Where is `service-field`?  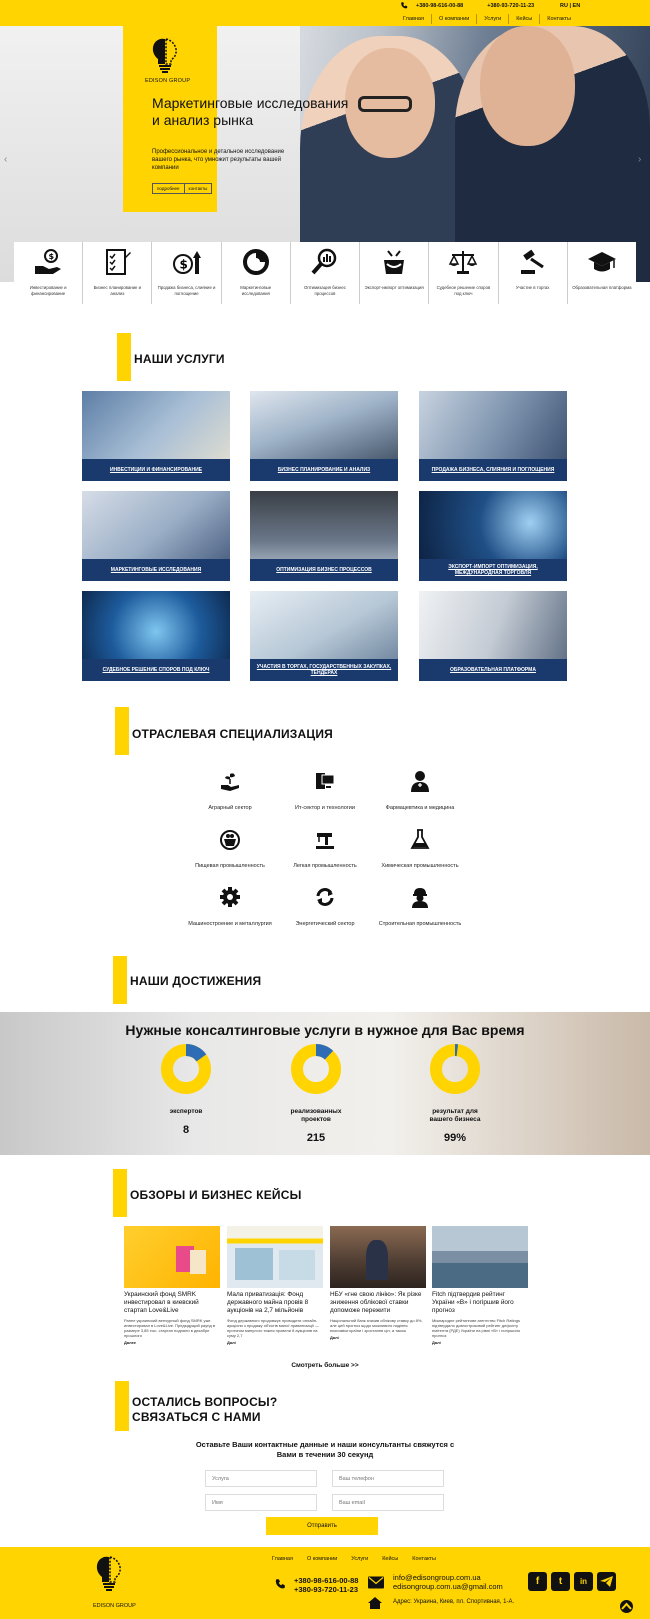 service-field is located at coordinates (261, 1478).